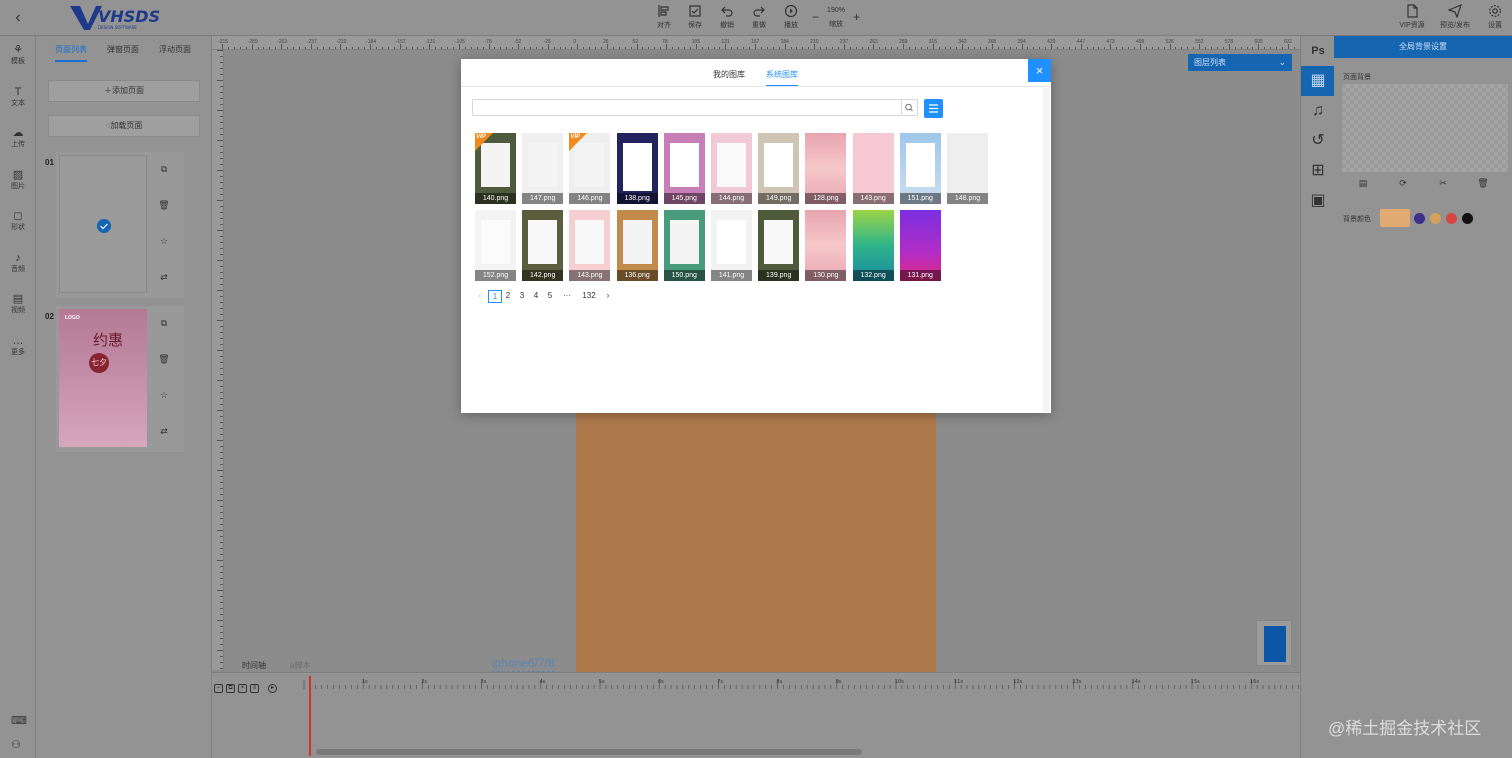 The width and height of the screenshot is (1512, 758). Describe the element at coordinates (687, 107) in the screenshot. I see `search-input` at that location.